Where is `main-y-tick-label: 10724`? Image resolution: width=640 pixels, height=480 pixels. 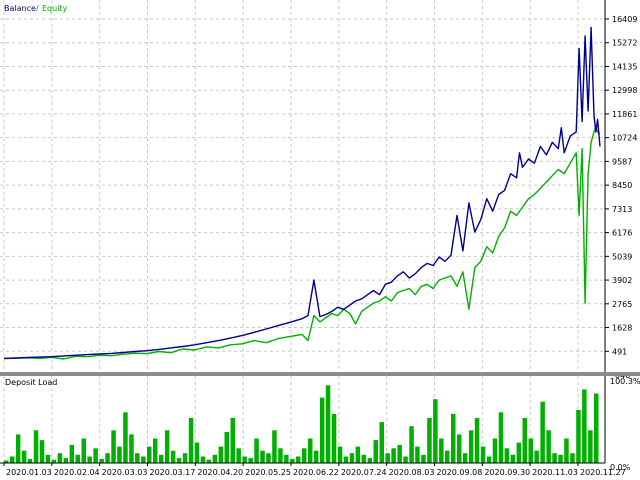 main-y-tick-label: 10724 is located at coordinates (624, 138).